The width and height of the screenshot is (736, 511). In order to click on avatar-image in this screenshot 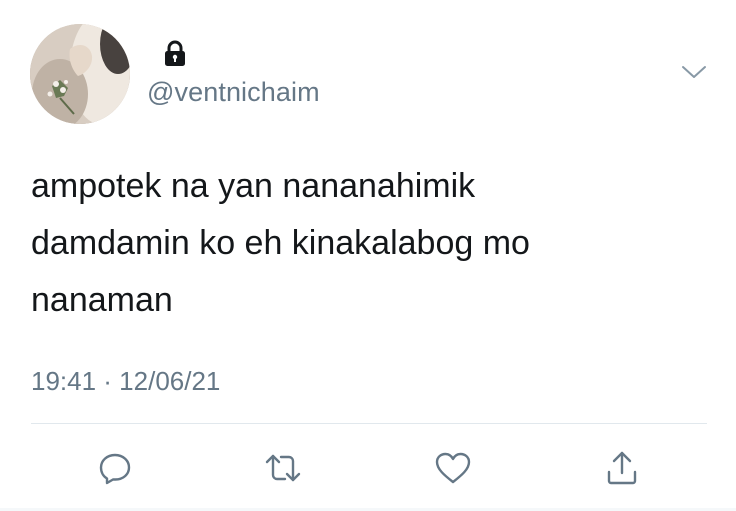, I will do `click(80, 74)`.